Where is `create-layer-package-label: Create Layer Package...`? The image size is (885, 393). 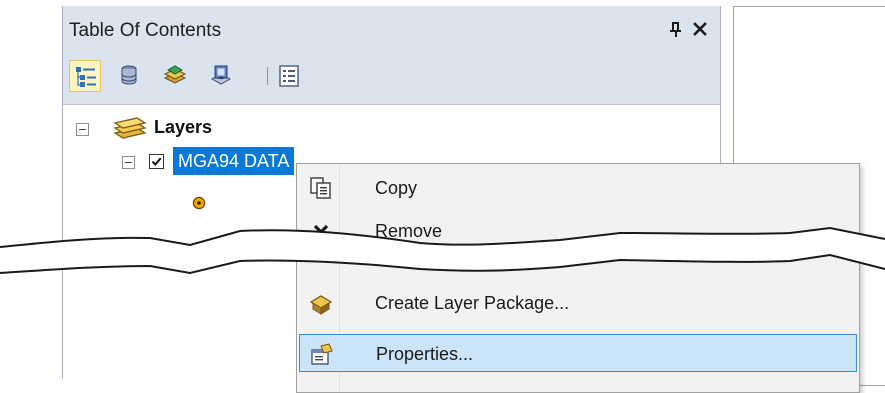 create-layer-package-label: Create Layer Package... is located at coordinates (472, 303).